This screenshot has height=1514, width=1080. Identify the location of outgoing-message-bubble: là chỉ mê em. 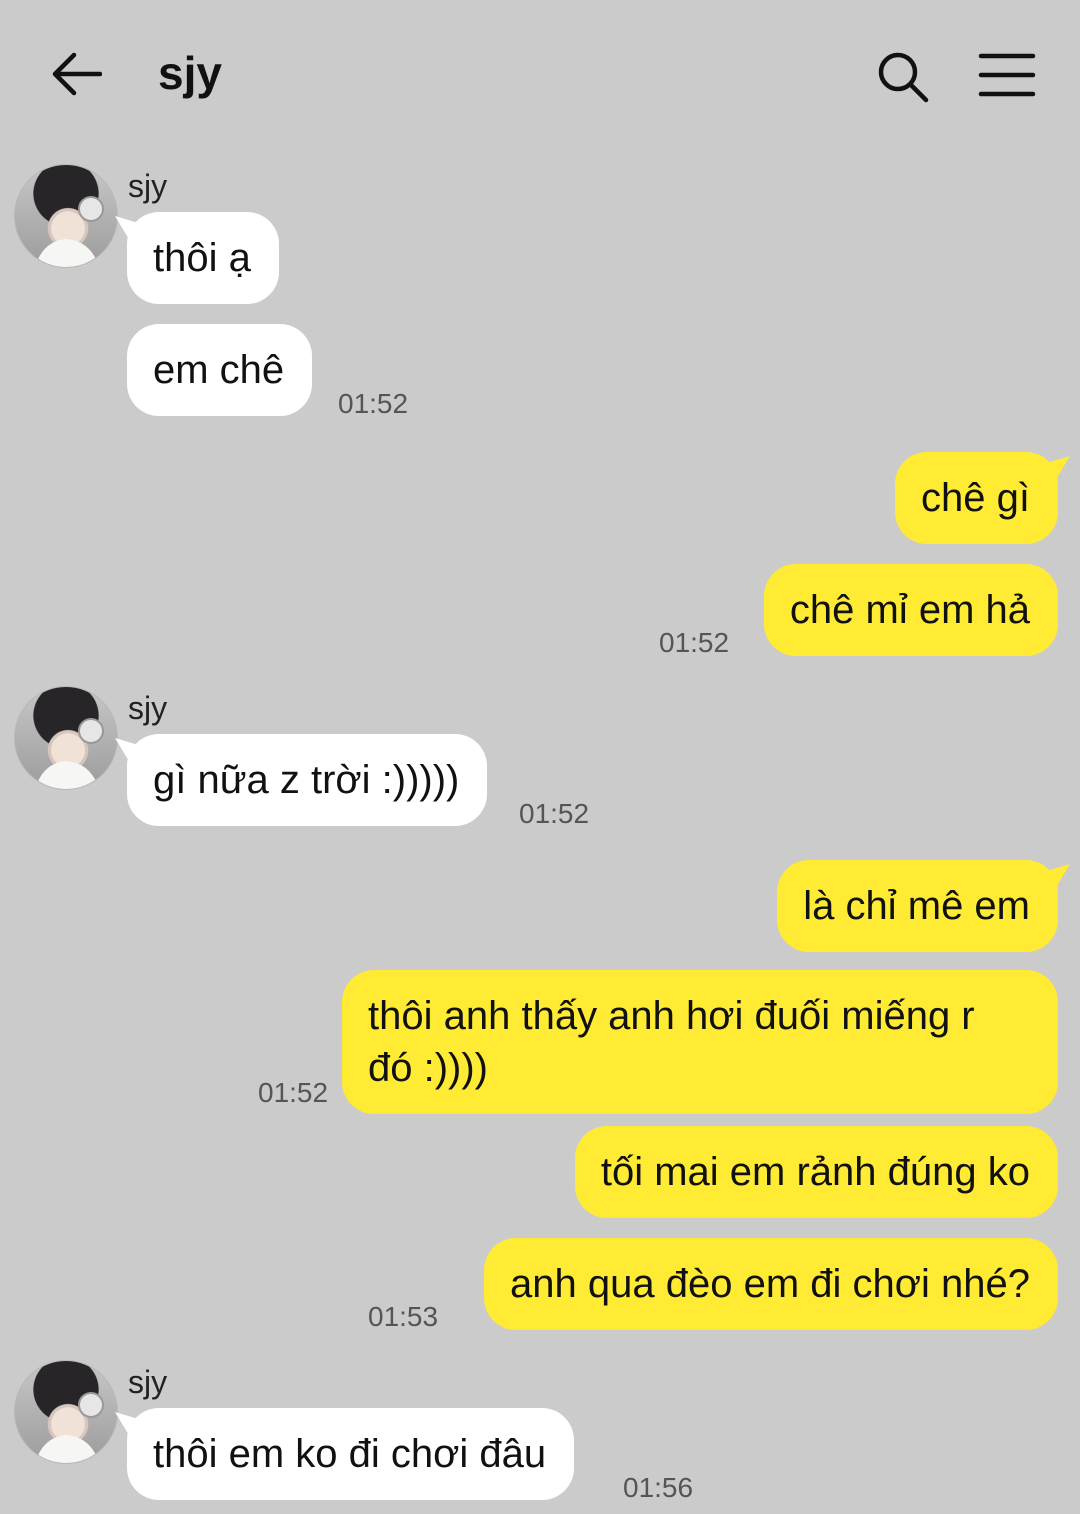
(917, 906).